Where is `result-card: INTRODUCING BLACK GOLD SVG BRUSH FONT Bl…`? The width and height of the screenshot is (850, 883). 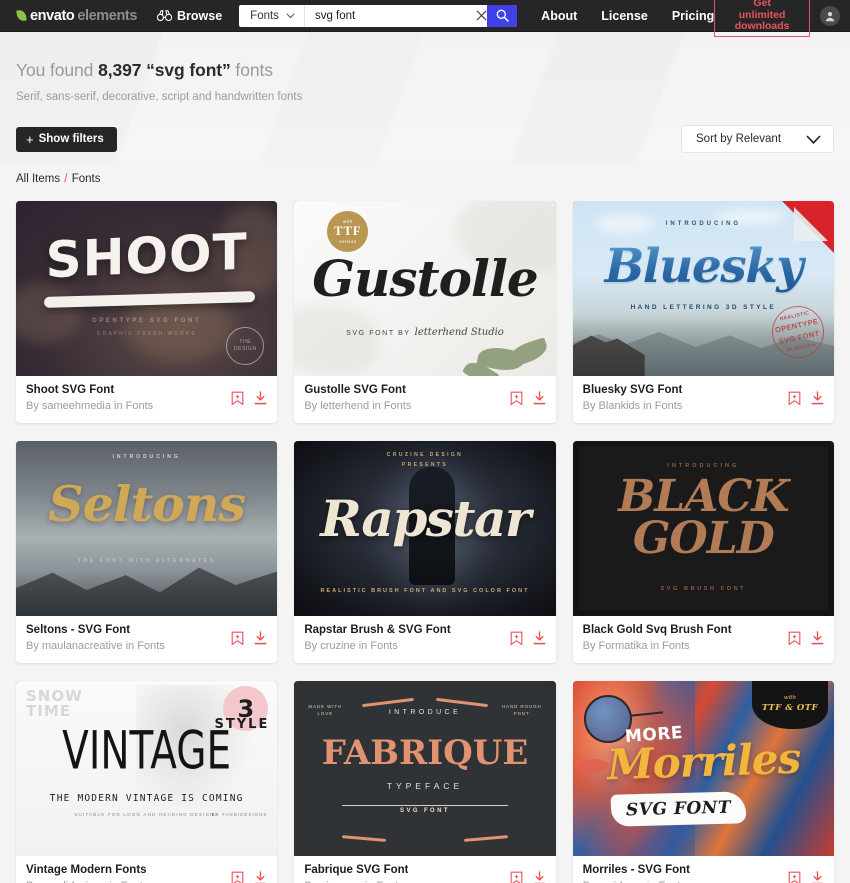 result-card: INTRODUCING BLACK GOLD SVG BRUSH FONT Bl… is located at coordinates (703, 552).